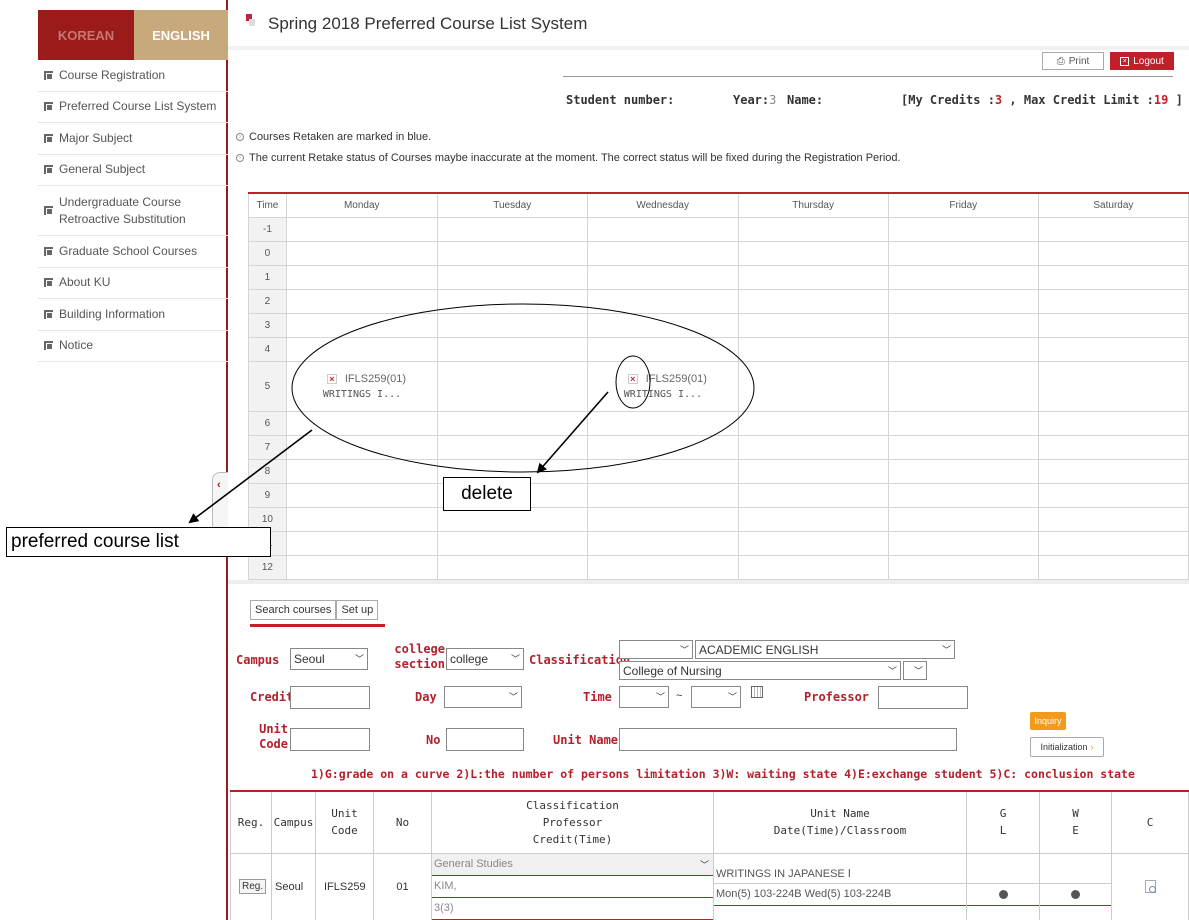 Image resolution: width=1189 pixels, height=920 pixels. Describe the element at coordinates (293, 822) in the screenshot. I see `col-header-campus: Campus` at that location.